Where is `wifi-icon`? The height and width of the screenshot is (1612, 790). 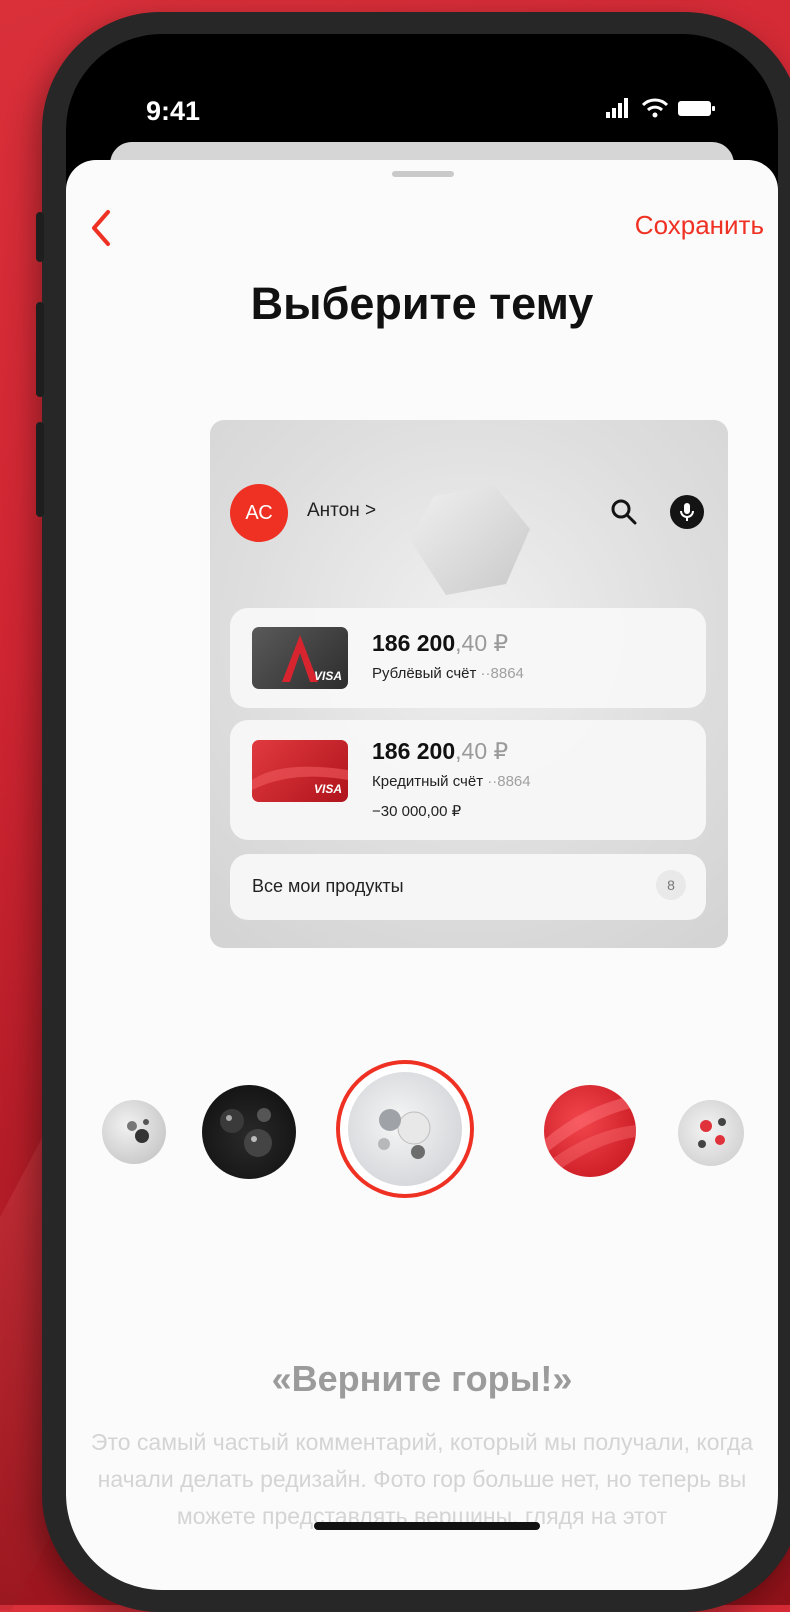 wifi-icon is located at coordinates (655, 108).